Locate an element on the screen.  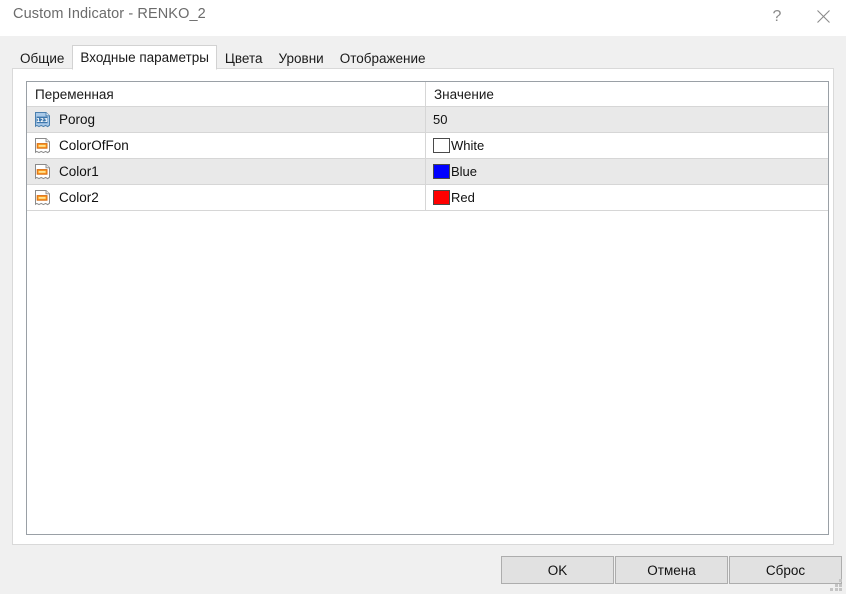
tab-label: Общие is located at coordinates (42, 58).